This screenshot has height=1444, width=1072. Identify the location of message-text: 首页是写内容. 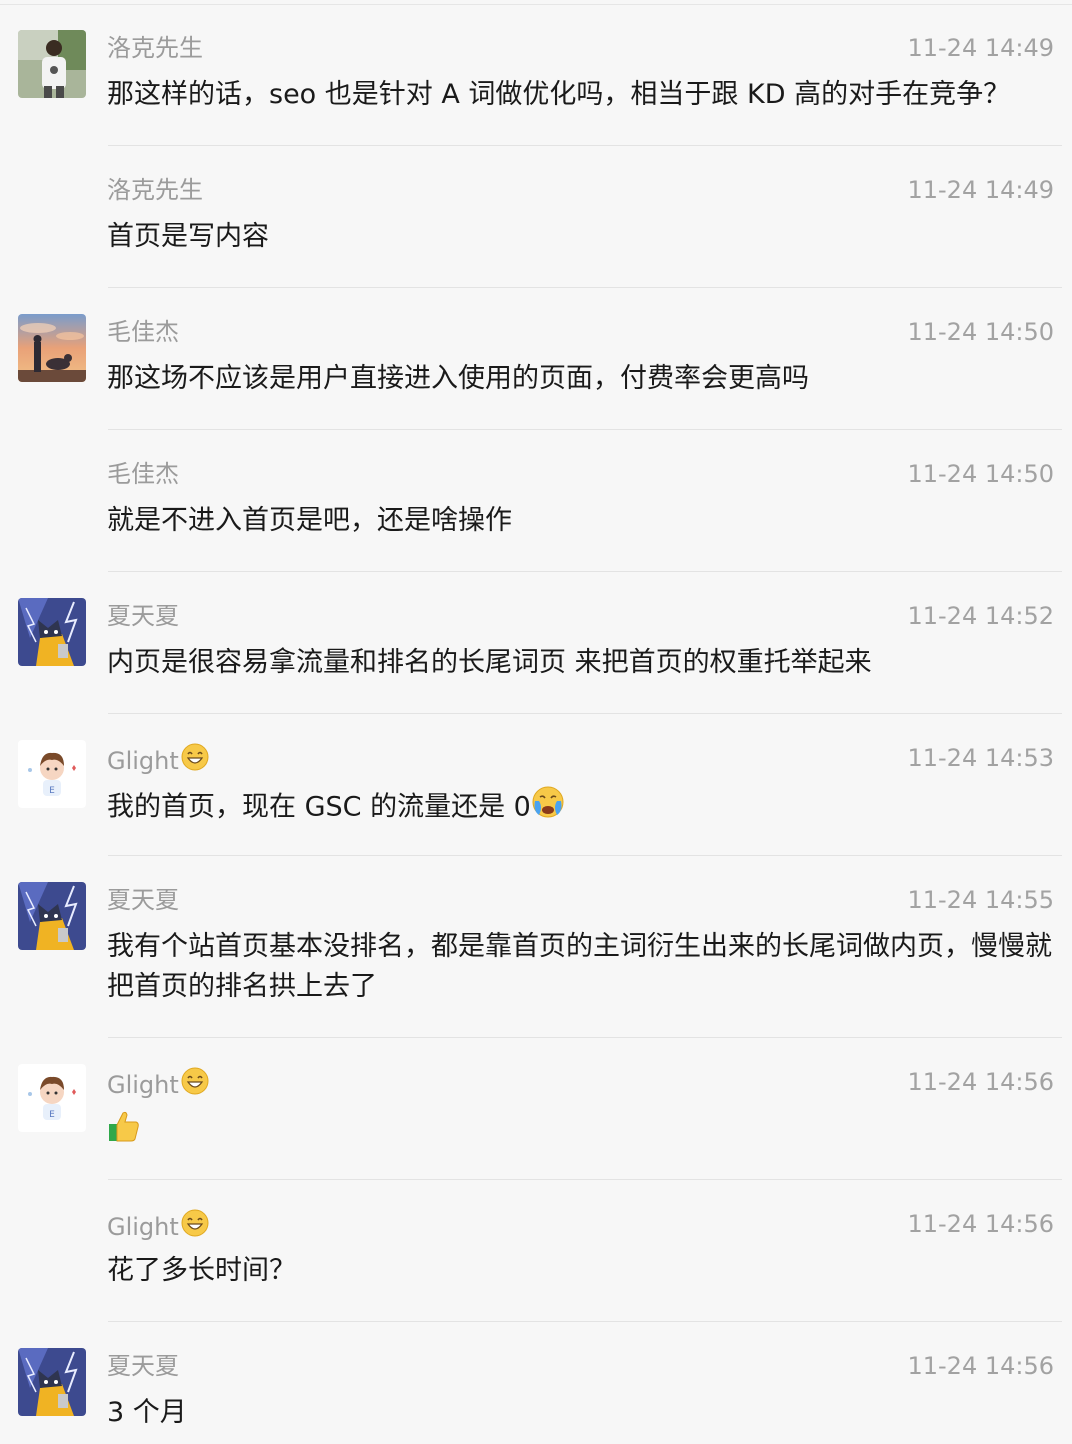
(582, 237).